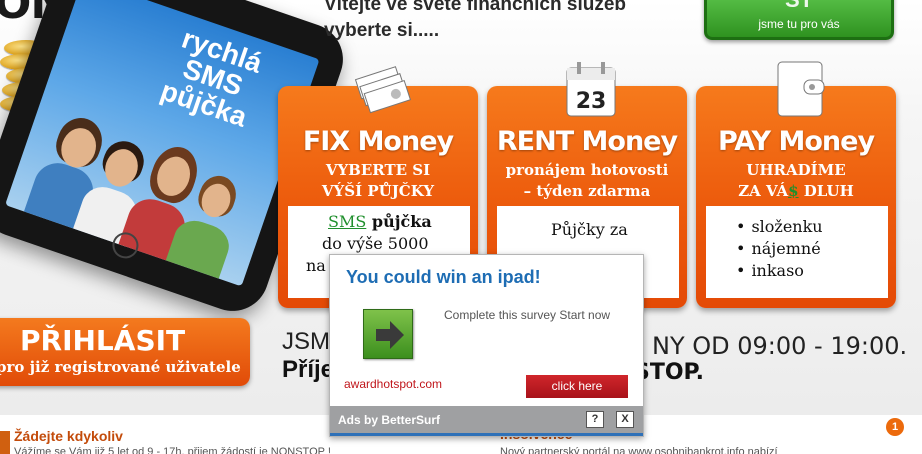 The image size is (922, 454). I want to click on calendar-day: 23, so click(591, 101).